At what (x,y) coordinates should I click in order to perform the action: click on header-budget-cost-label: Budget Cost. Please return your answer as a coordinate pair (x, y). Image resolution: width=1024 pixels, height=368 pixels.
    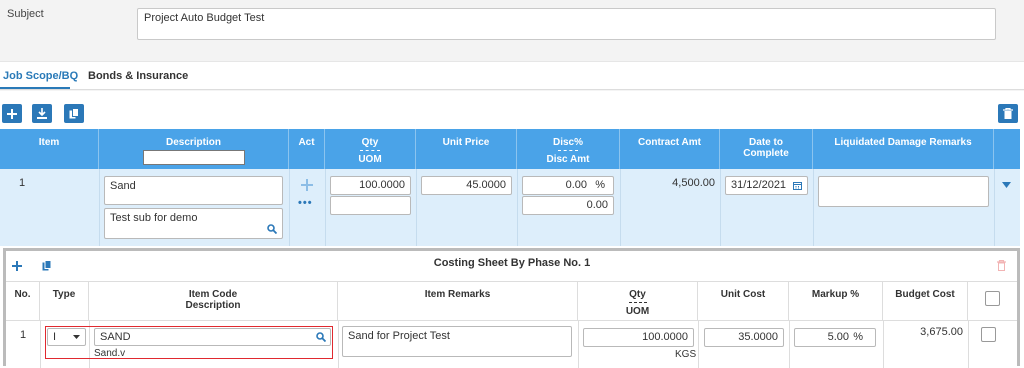
    Looking at the image, I should click on (925, 294).